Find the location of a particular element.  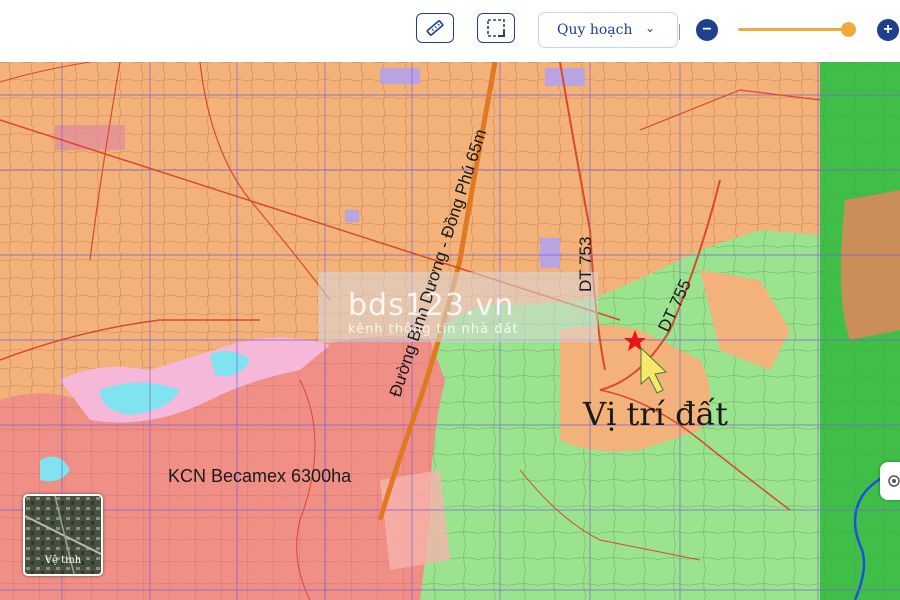

watermark-tagline: kênh thông tin nhà đất is located at coordinates (433, 329).